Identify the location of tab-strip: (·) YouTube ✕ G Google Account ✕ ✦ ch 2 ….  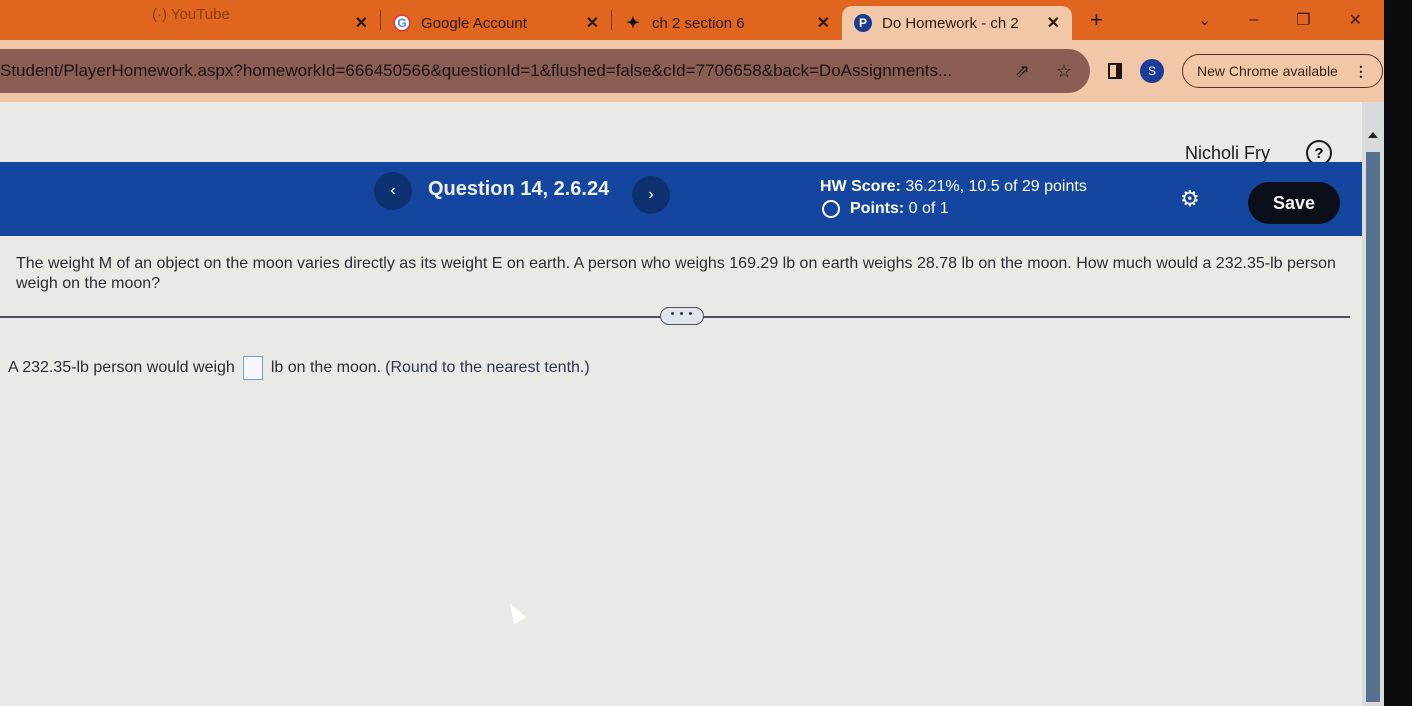
(692, 20).